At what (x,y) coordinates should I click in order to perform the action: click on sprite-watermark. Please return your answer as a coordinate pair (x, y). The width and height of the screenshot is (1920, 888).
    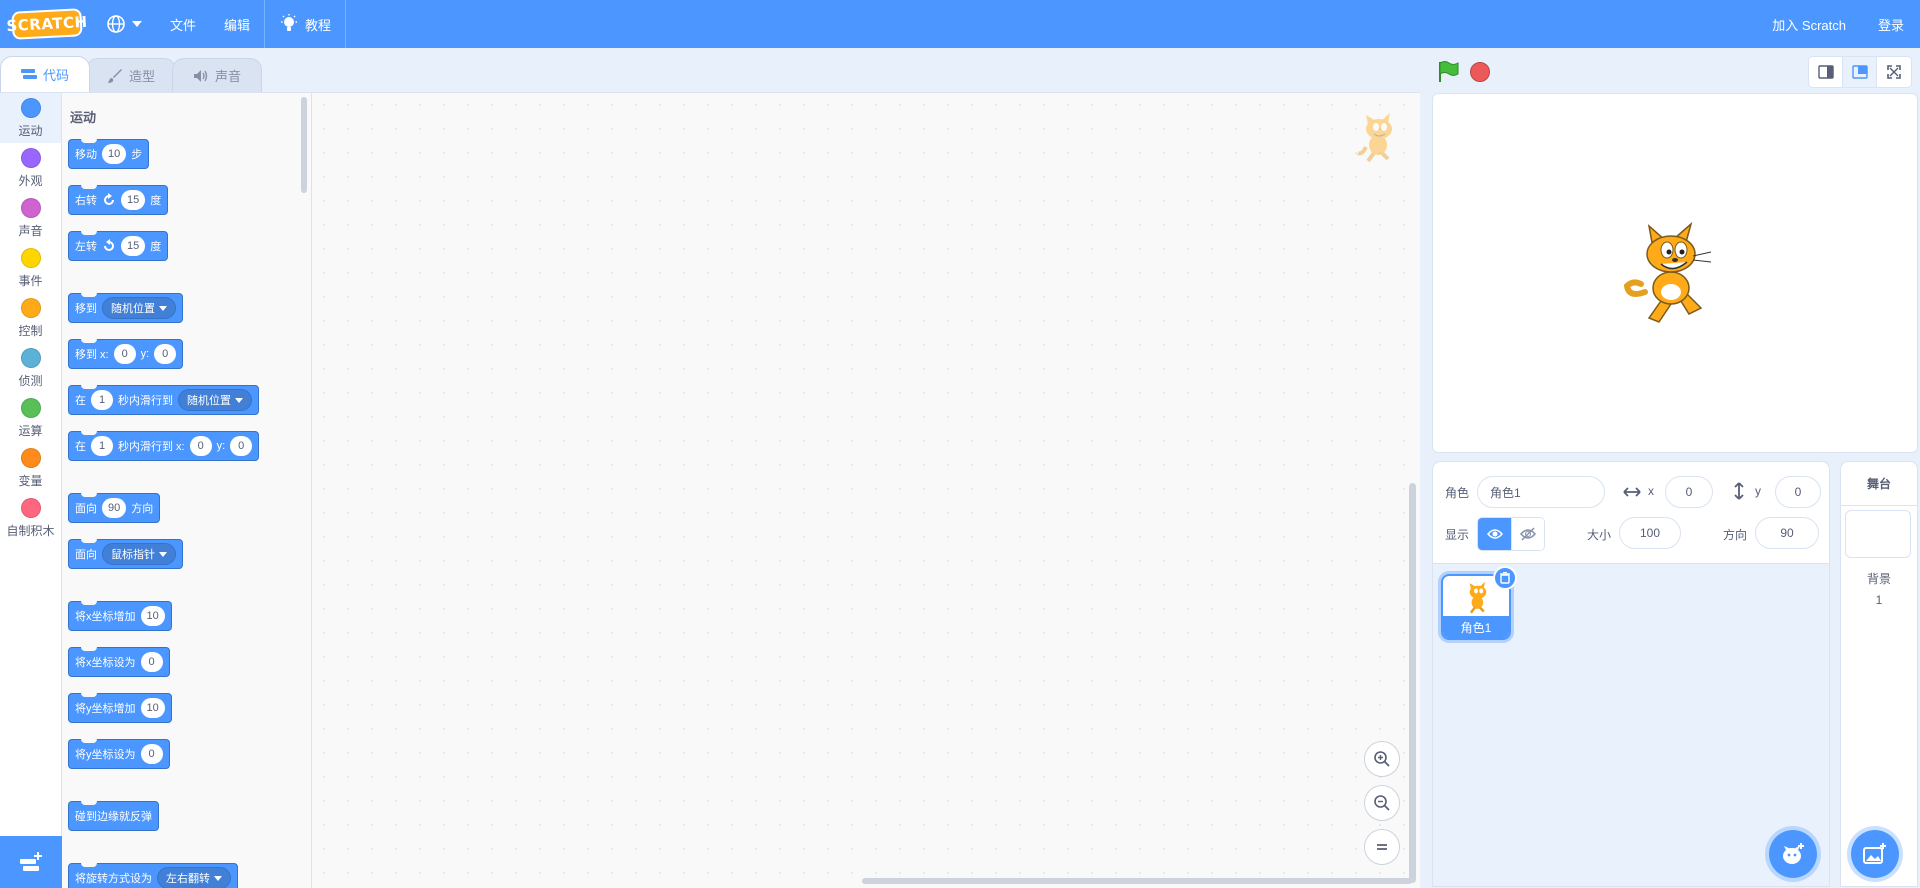
    Looking at the image, I should click on (1379, 137).